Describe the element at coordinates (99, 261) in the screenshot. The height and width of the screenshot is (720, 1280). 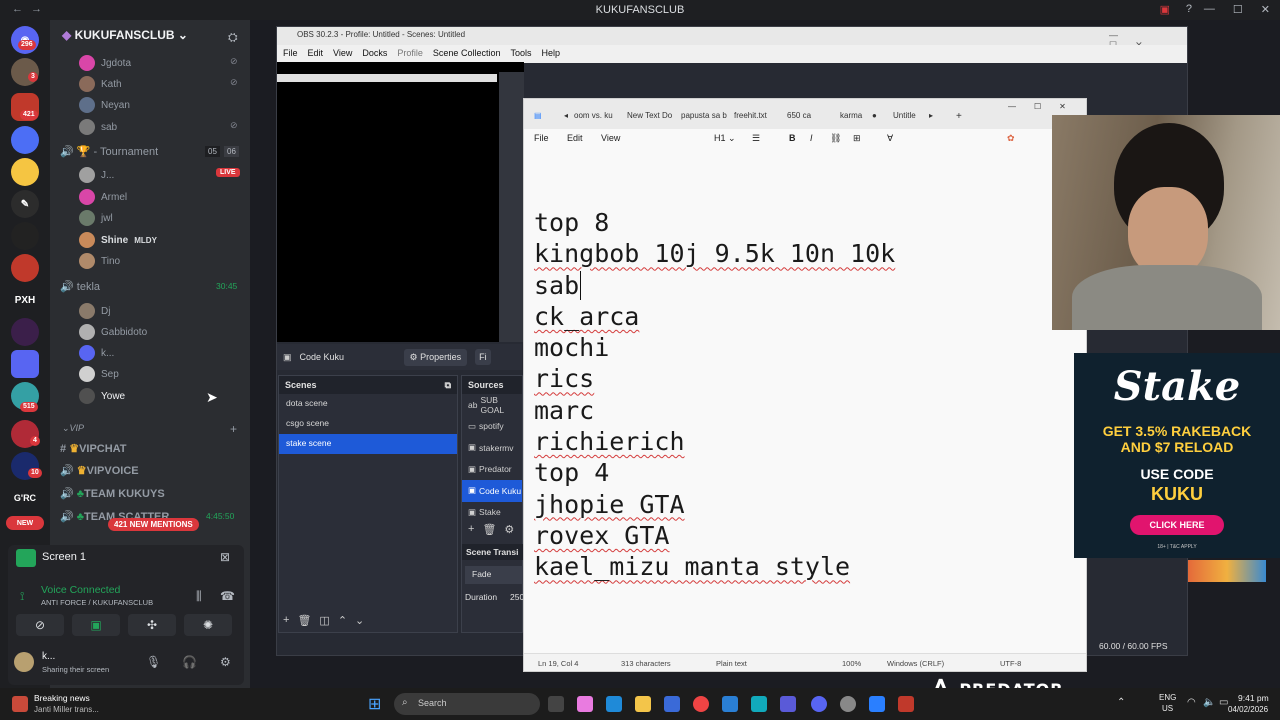
I see `voice-user: Tino` at that location.